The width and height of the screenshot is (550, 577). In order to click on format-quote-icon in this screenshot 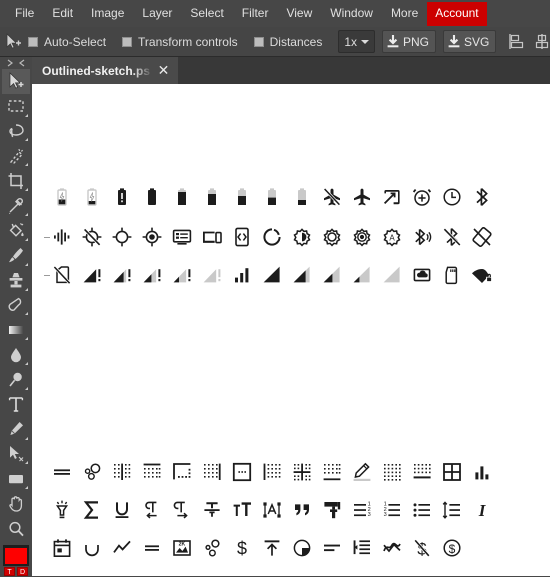, I will do `click(302, 510)`.